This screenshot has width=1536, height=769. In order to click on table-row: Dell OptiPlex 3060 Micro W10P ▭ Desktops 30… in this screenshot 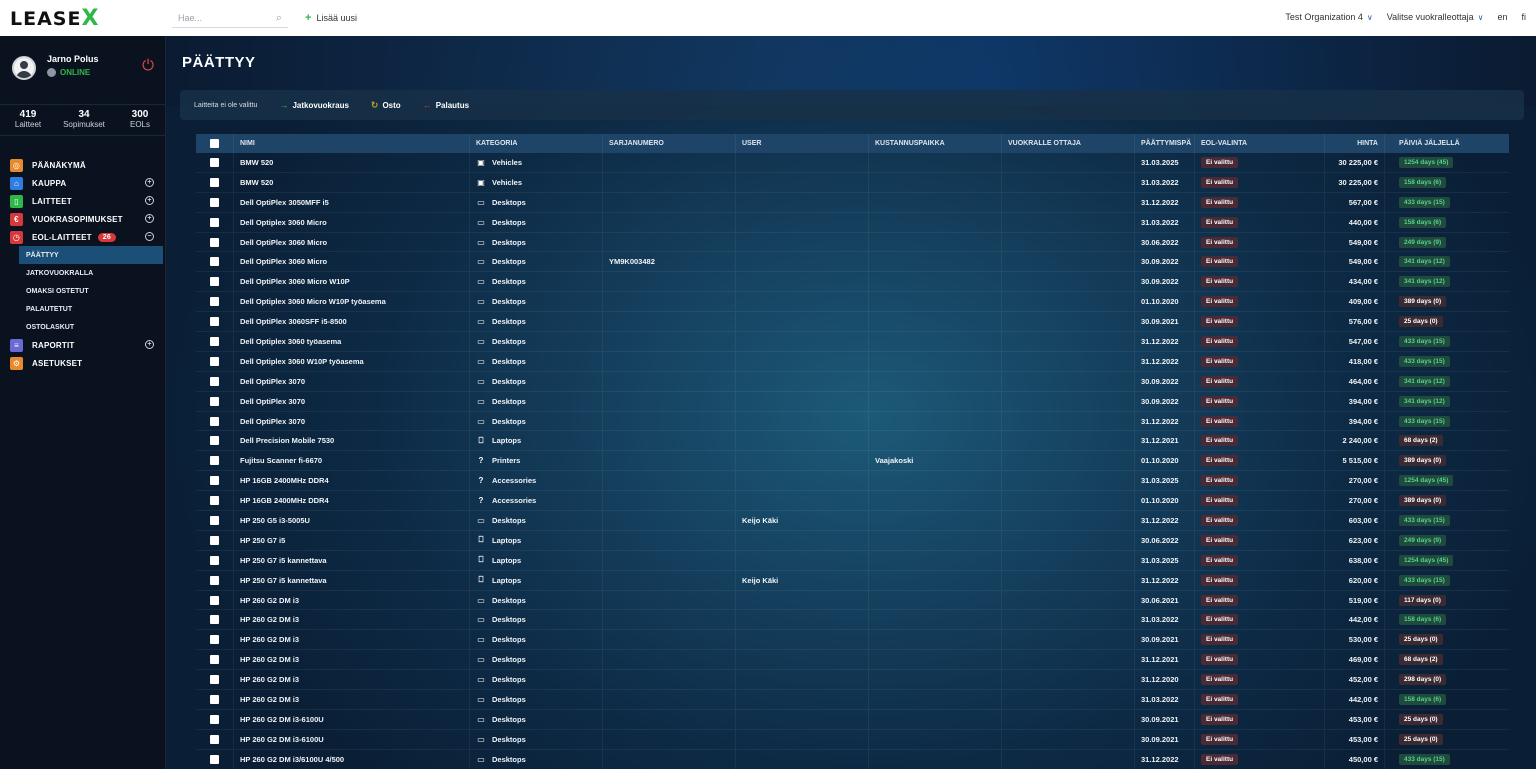, I will do `click(852, 282)`.